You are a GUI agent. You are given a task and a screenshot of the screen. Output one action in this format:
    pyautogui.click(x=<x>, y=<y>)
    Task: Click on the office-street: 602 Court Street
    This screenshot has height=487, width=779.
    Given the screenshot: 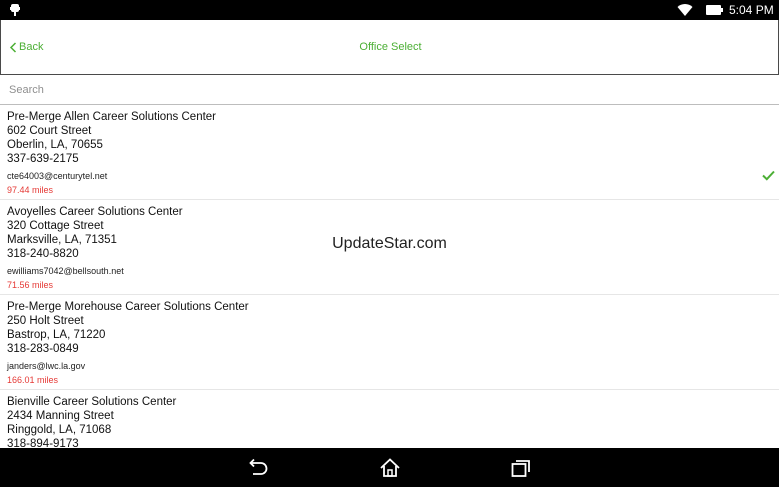 What is the action you would take?
    pyautogui.click(x=49, y=131)
    